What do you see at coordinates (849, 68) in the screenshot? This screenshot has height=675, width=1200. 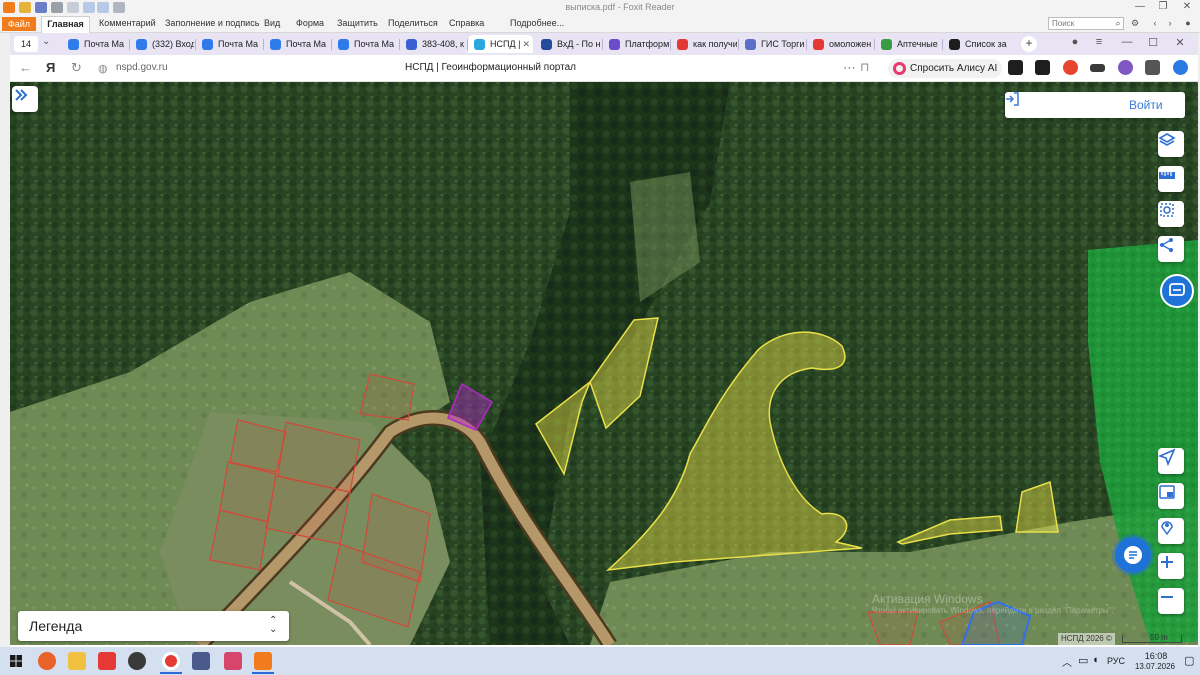 I see `more-dots-icon: ⋯` at bounding box center [849, 68].